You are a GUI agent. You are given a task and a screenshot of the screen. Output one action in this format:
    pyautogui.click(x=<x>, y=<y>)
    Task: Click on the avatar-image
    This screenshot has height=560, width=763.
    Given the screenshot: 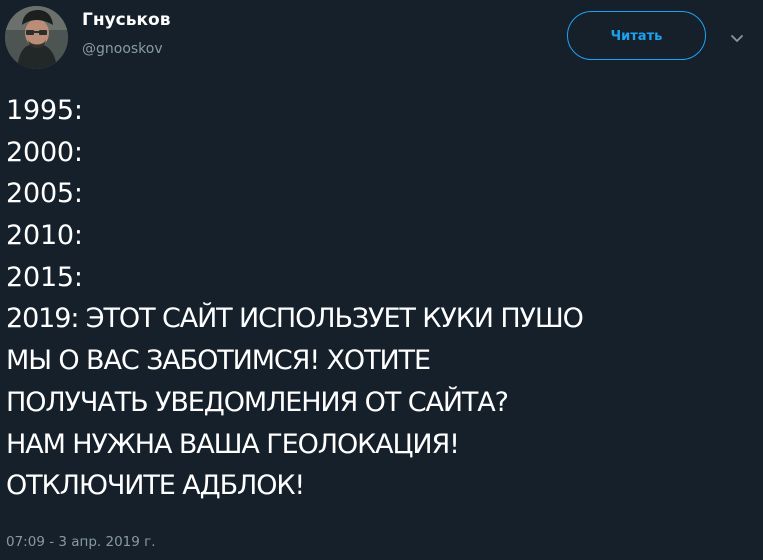 What is the action you would take?
    pyautogui.click(x=36, y=37)
    